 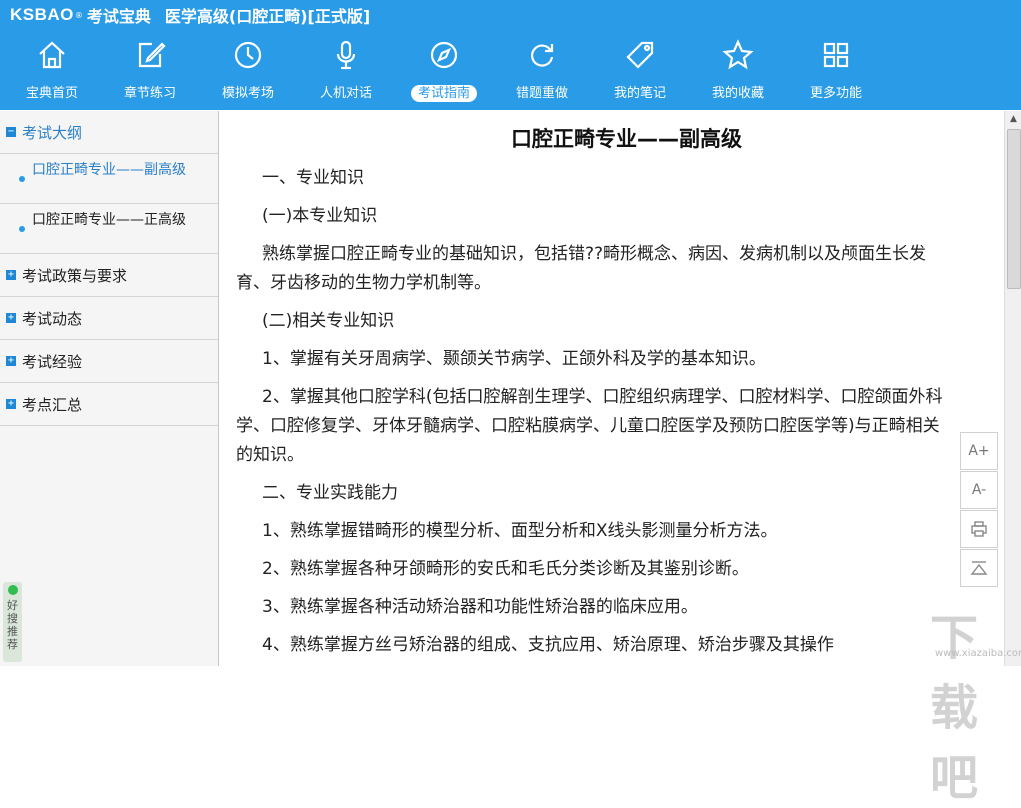 I want to click on collapse-icon: −, so click(x=11, y=132).